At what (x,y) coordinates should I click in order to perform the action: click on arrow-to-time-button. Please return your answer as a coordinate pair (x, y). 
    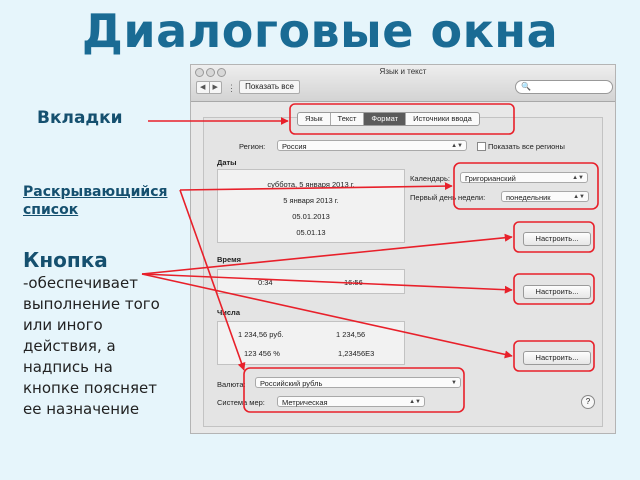
    Looking at the image, I should click on (327, 283).